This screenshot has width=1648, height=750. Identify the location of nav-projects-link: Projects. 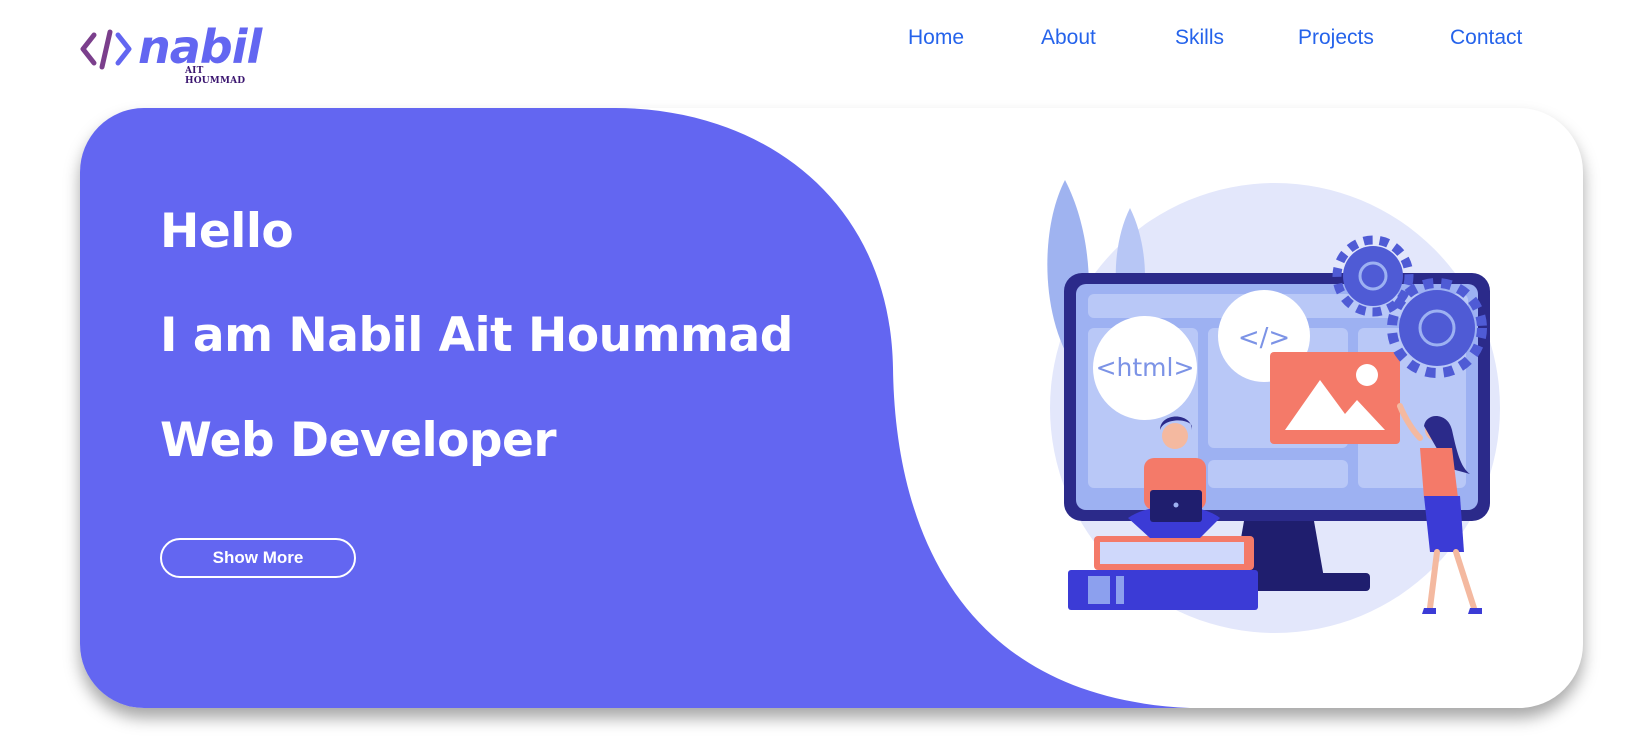
(1336, 38).